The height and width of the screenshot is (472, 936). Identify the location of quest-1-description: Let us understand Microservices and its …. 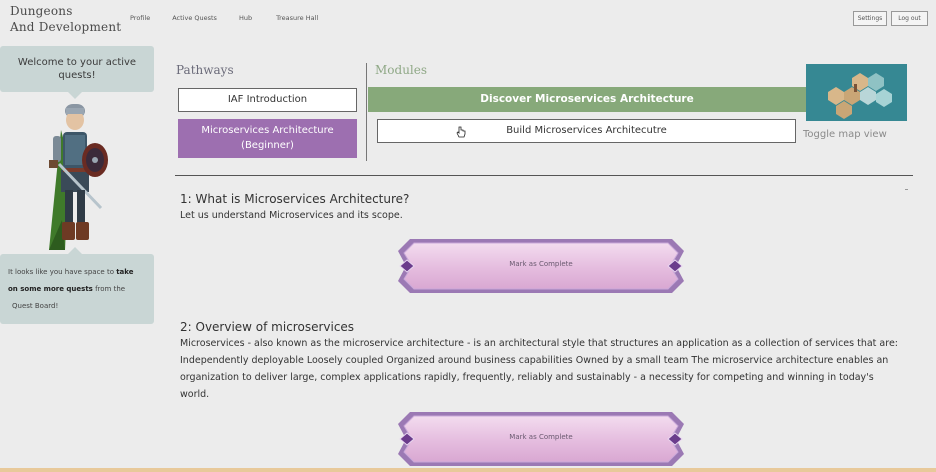
(291, 215).